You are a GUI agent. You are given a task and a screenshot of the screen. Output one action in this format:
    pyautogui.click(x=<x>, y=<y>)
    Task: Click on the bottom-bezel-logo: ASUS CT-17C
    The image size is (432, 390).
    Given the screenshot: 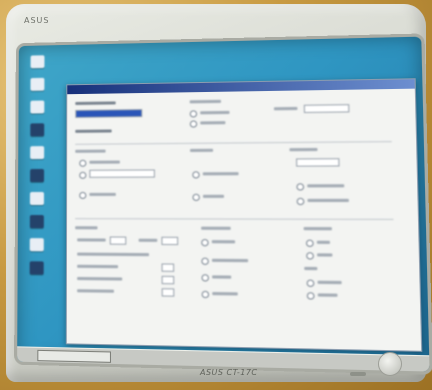 What is the action you would take?
    pyautogui.click(x=229, y=372)
    